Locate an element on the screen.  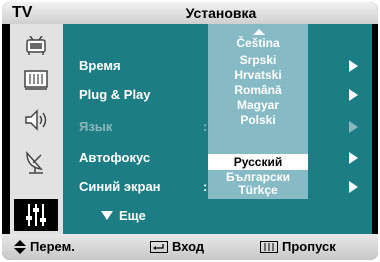
enter-label: Вход is located at coordinates (188, 246).